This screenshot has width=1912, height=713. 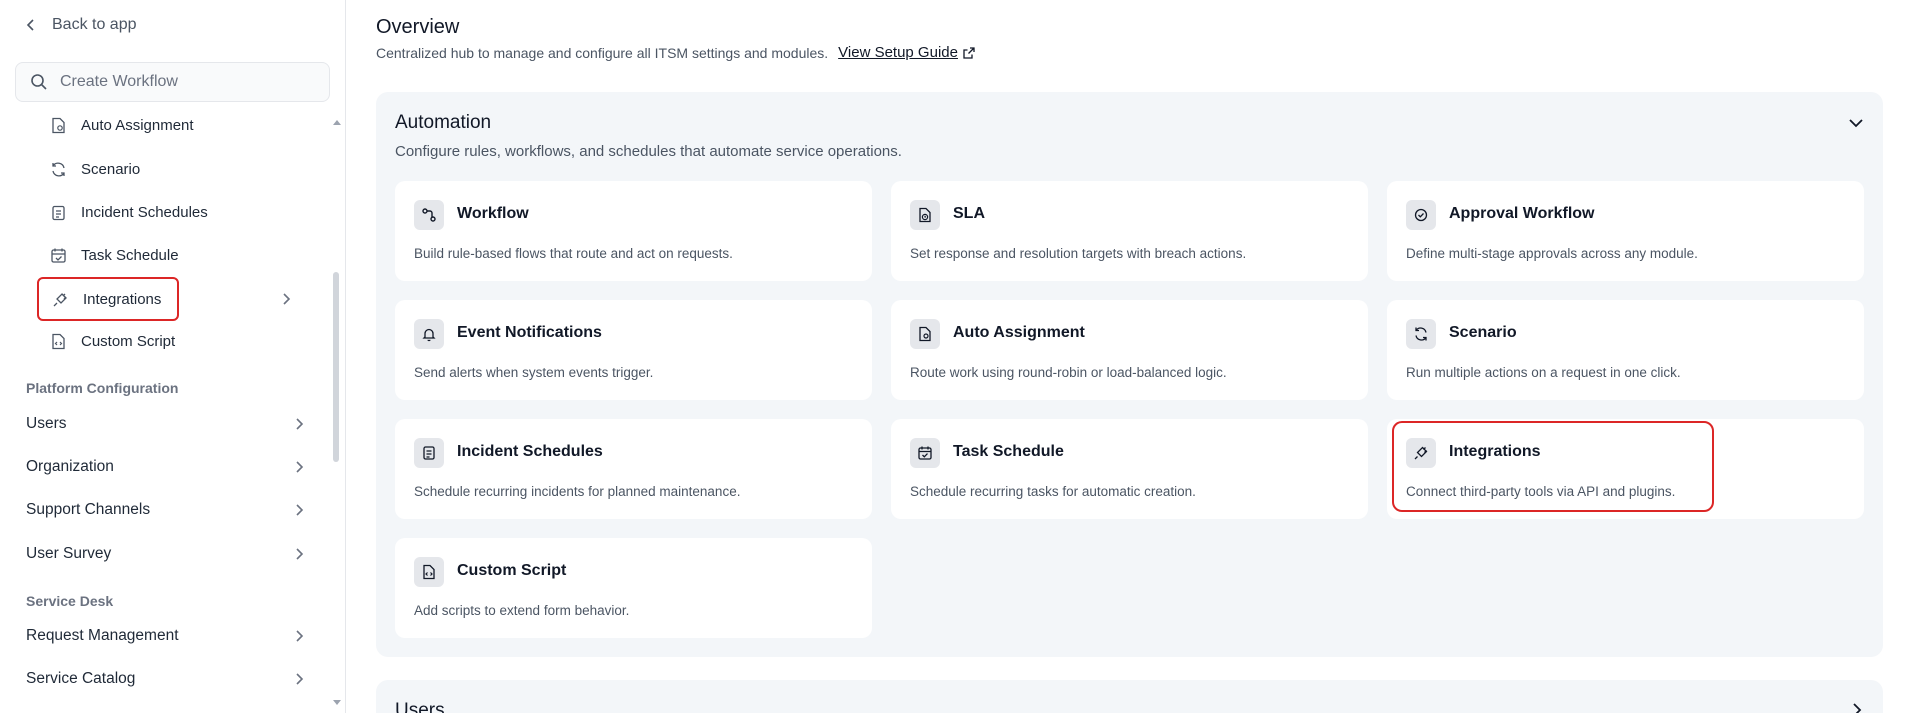 What do you see at coordinates (512, 570) in the screenshot?
I see `card-title: Custom Script` at bounding box center [512, 570].